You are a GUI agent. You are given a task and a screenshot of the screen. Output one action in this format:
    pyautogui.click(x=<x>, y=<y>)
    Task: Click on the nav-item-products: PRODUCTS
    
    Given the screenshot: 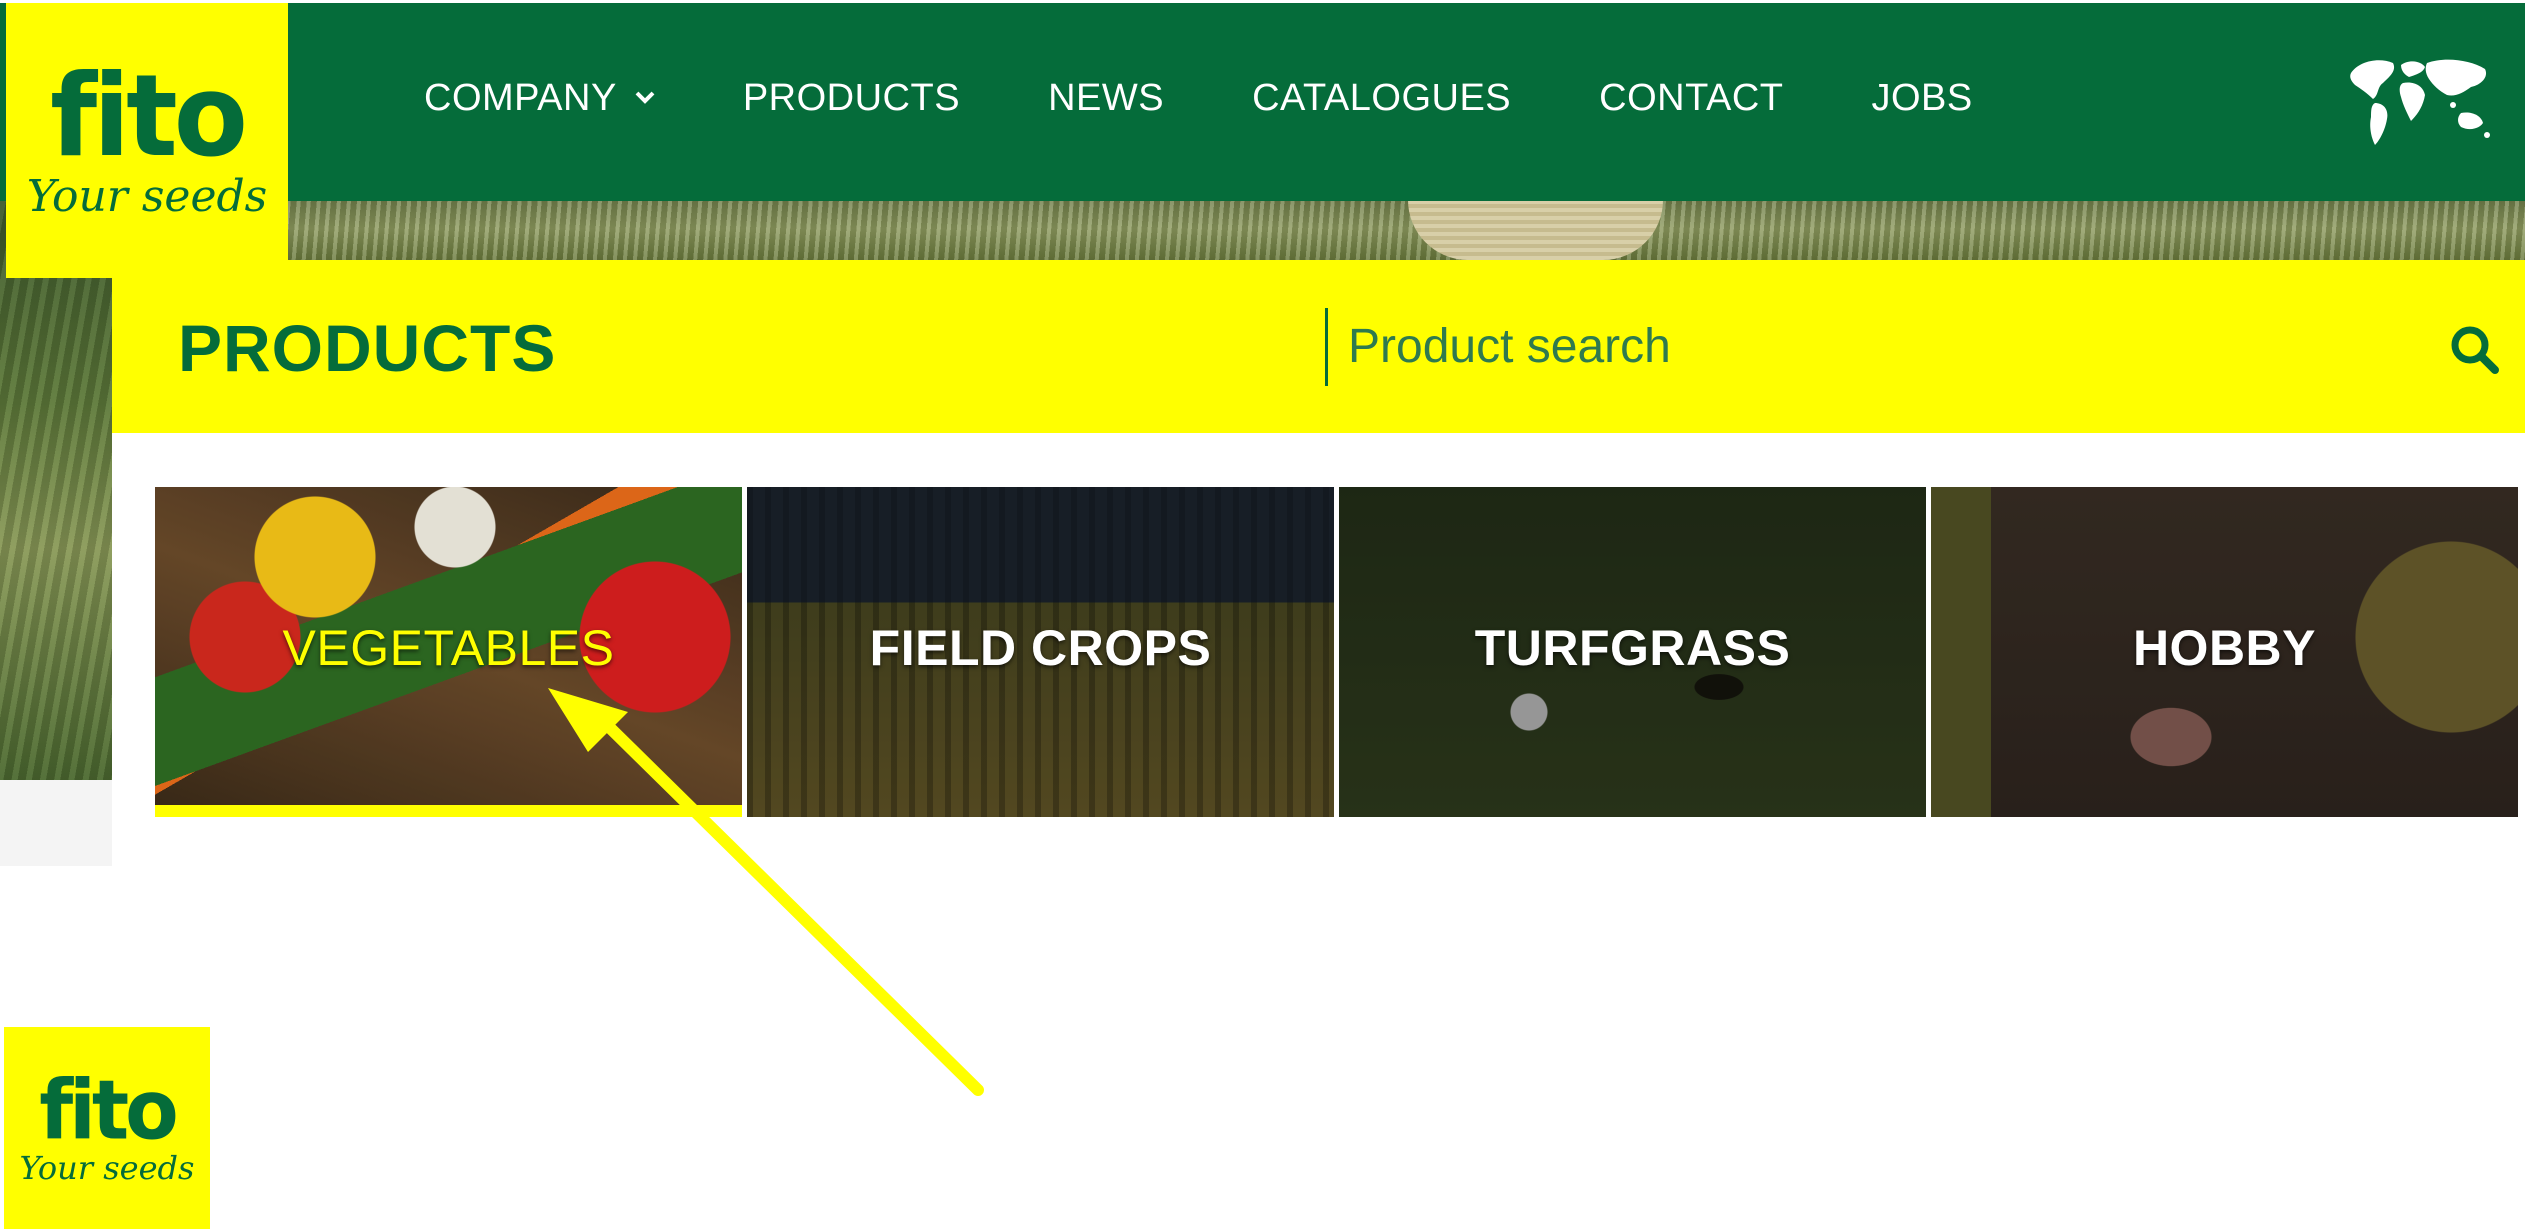 What is the action you would take?
    pyautogui.click(x=851, y=98)
    